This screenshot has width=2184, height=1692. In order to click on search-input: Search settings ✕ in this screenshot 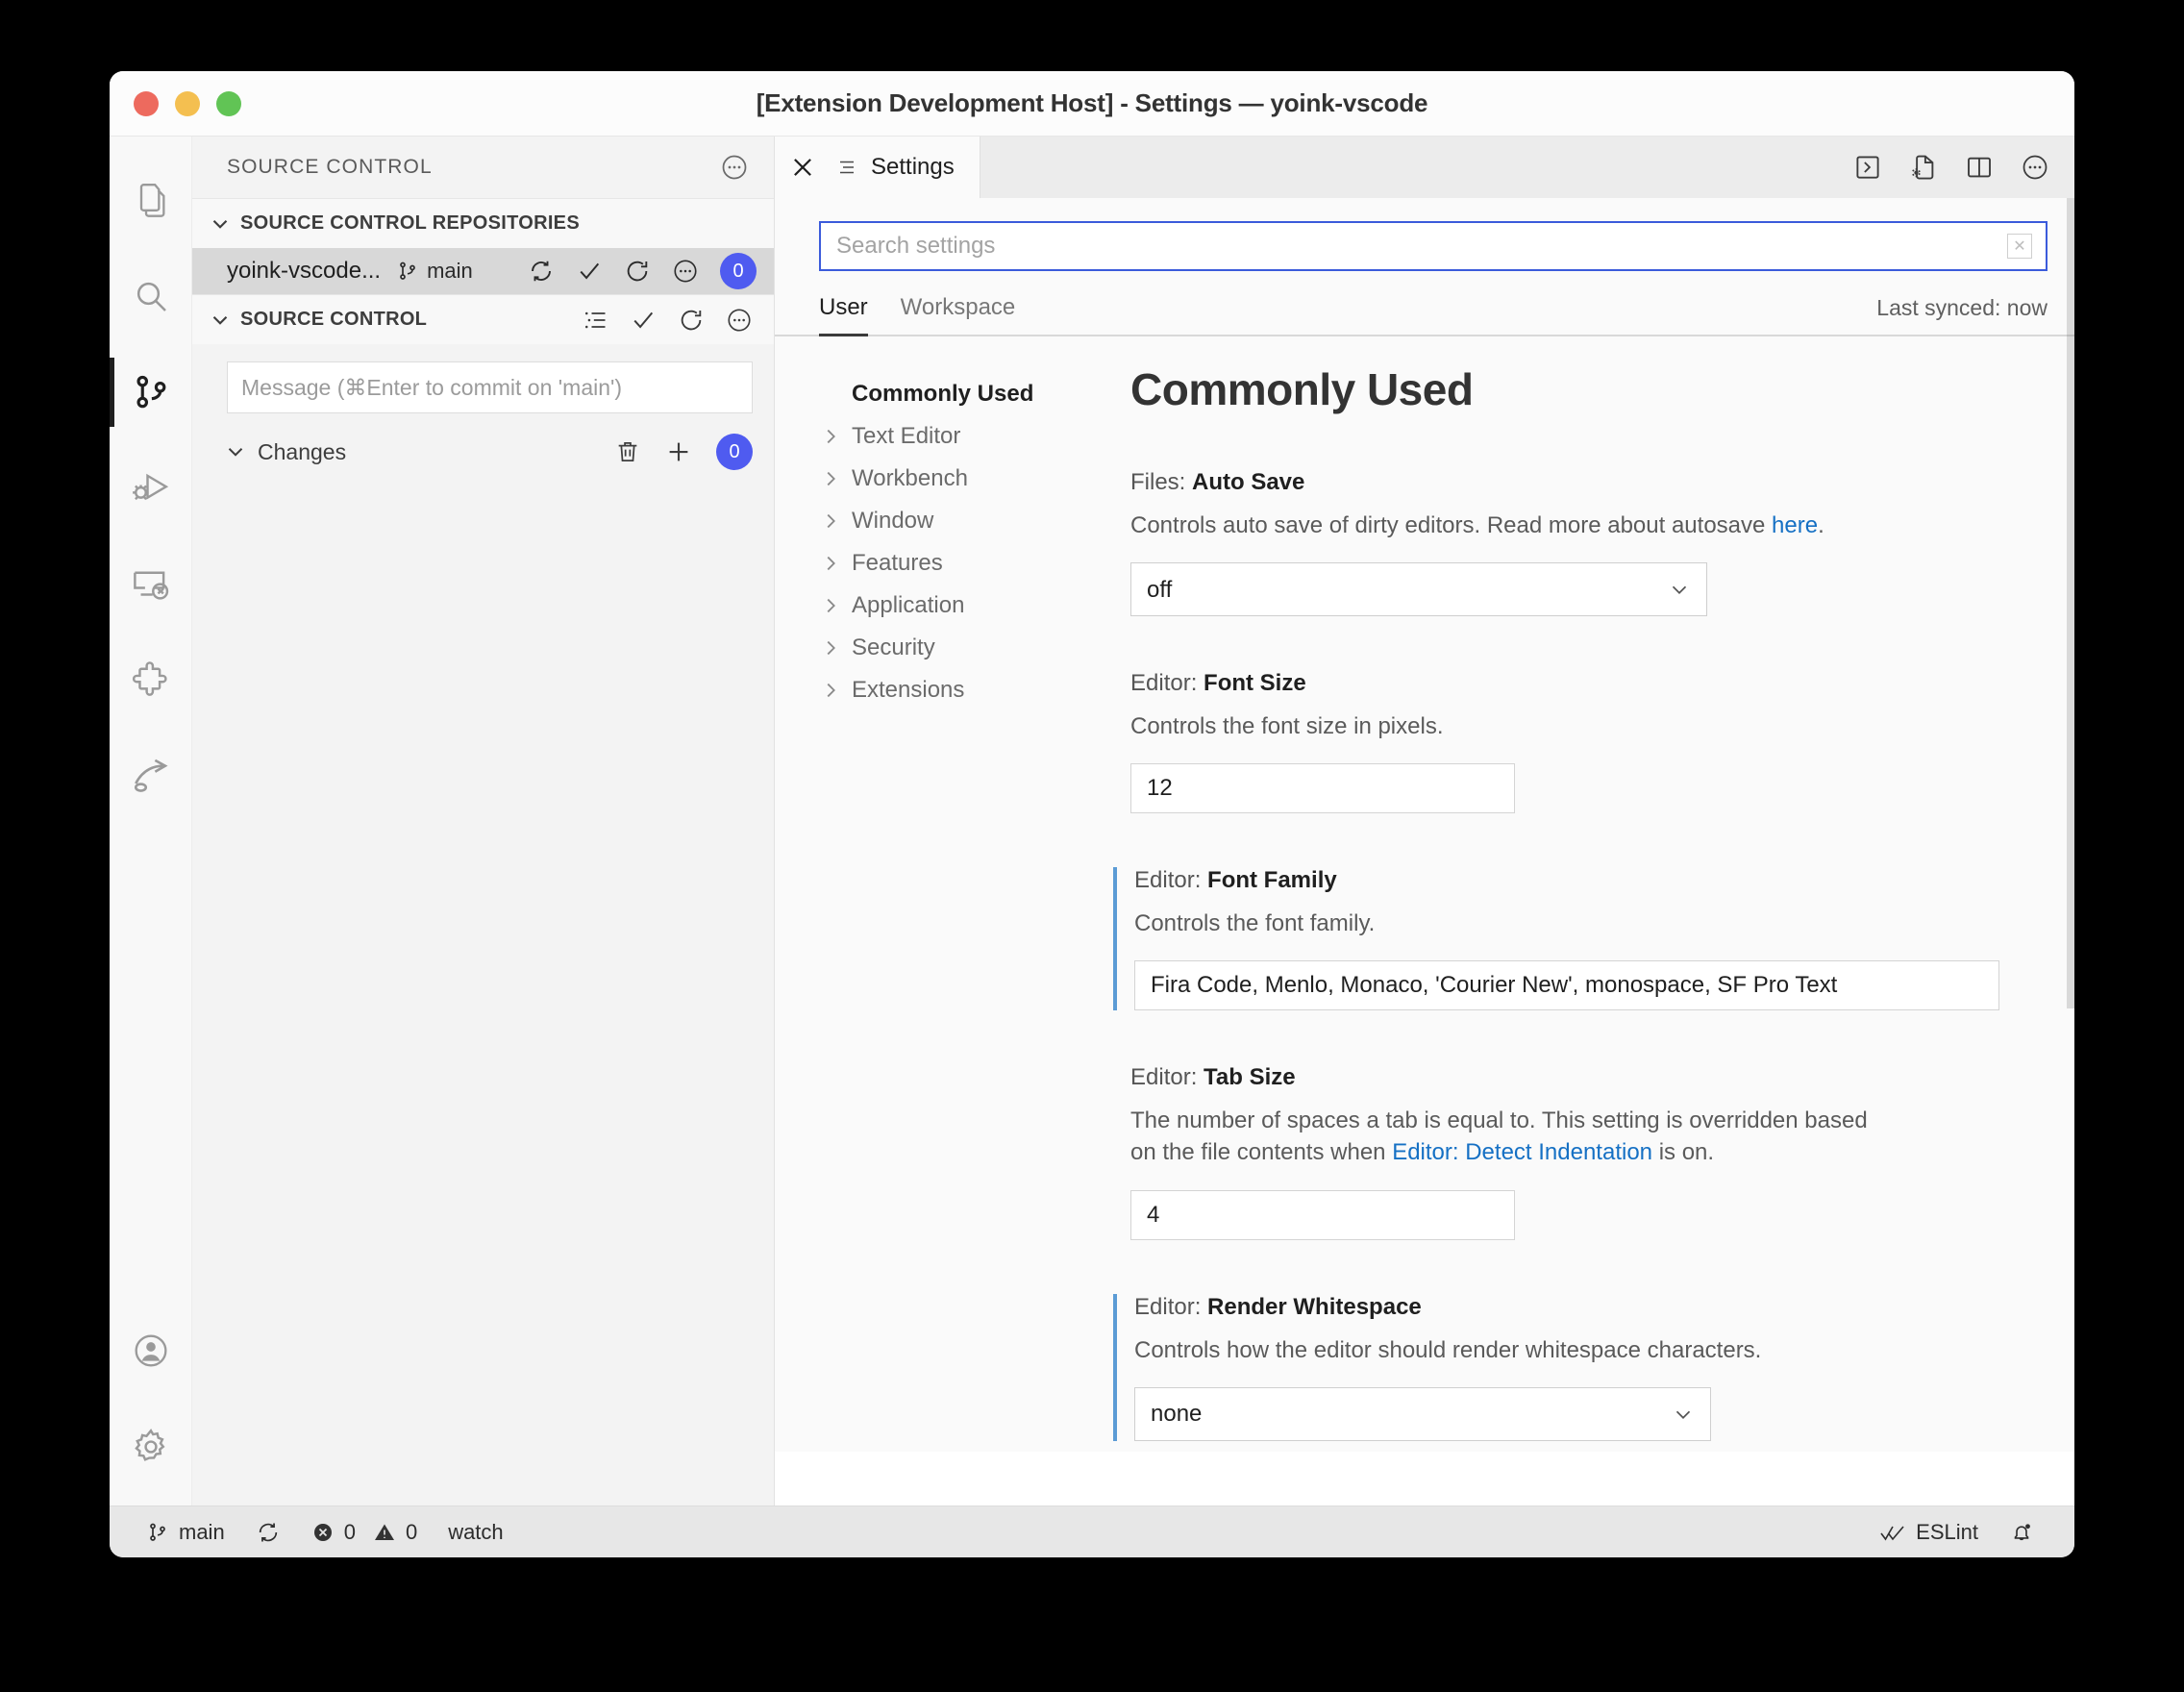, I will do `click(1434, 246)`.